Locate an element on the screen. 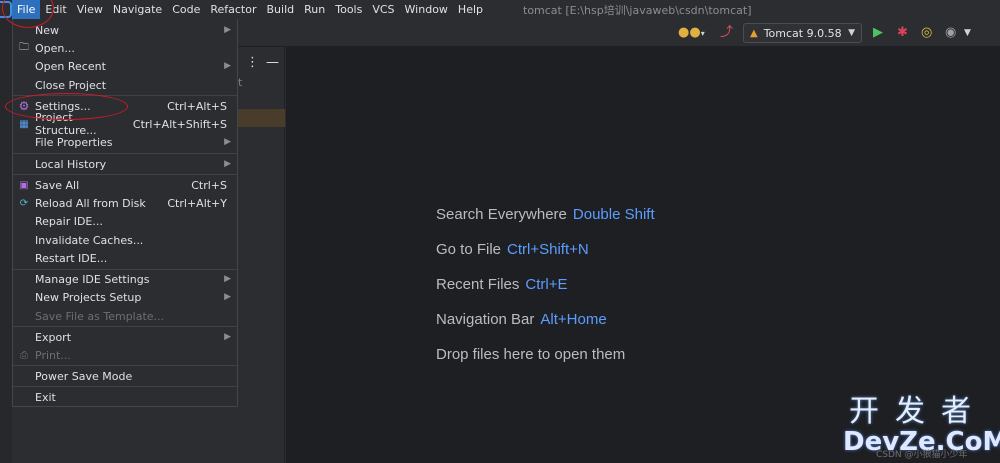 The height and width of the screenshot is (463, 1000). tip-go-to-file: Go to File Ctrl+Shift+N is located at coordinates (512, 249).